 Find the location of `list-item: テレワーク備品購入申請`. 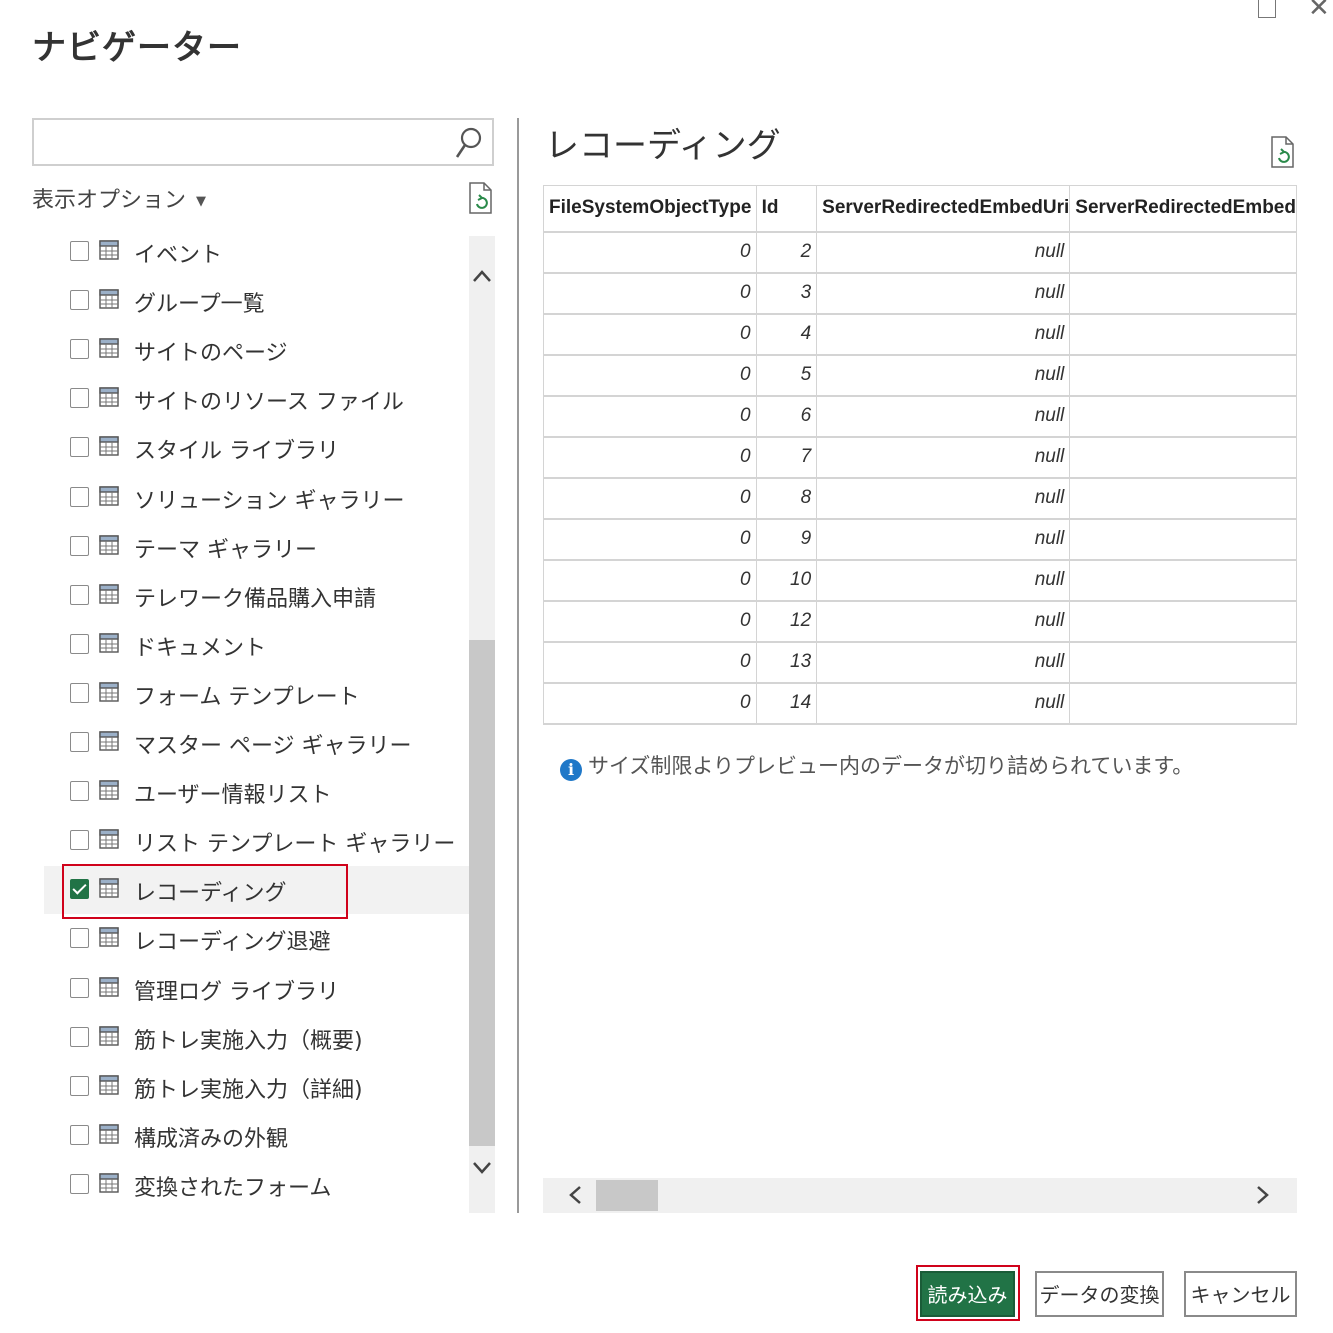

list-item: テレワーク備品購入申請 is located at coordinates (256, 596).